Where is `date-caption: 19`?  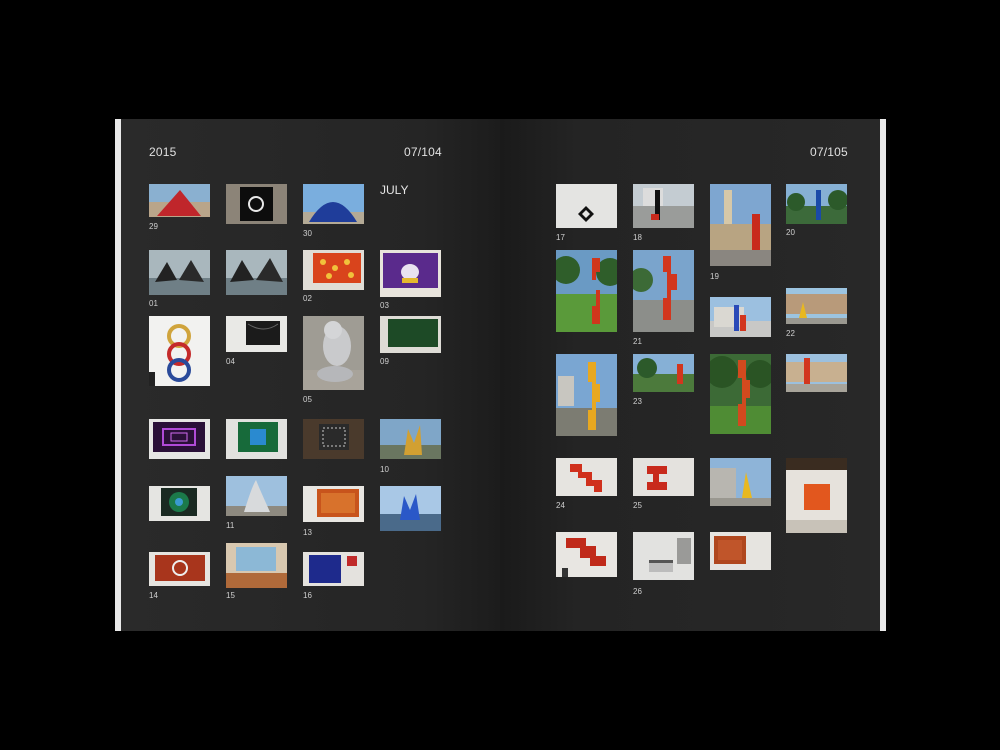
date-caption: 19 is located at coordinates (714, 276).